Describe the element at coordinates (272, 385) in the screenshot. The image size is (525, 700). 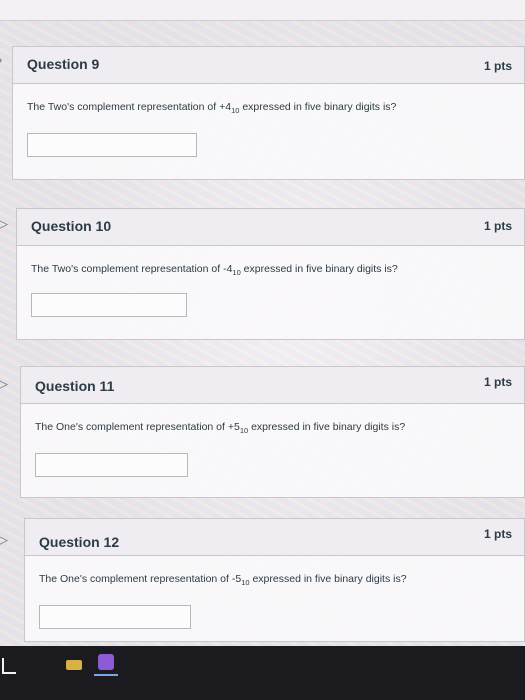
I see `question-header: Question 11 1 pts` at that location.